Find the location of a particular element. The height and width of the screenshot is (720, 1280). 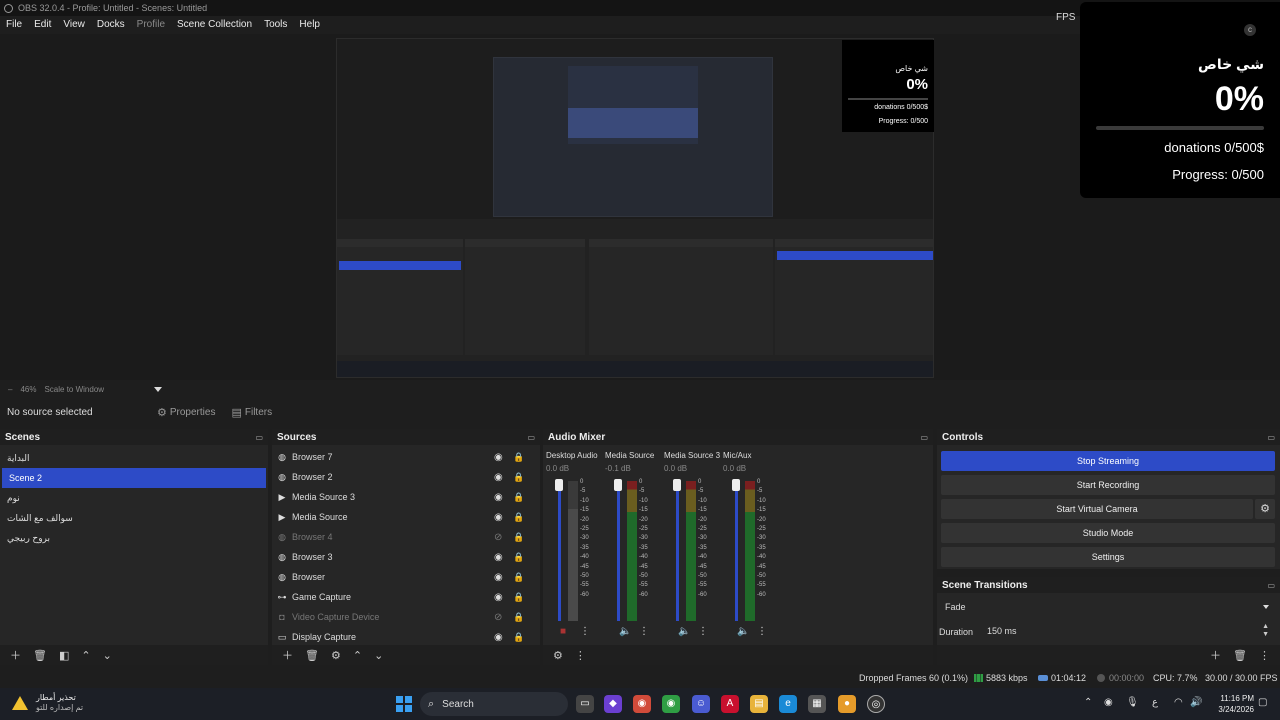

taskbar-search: ⌕ Search is located at coordinates (494, 704).